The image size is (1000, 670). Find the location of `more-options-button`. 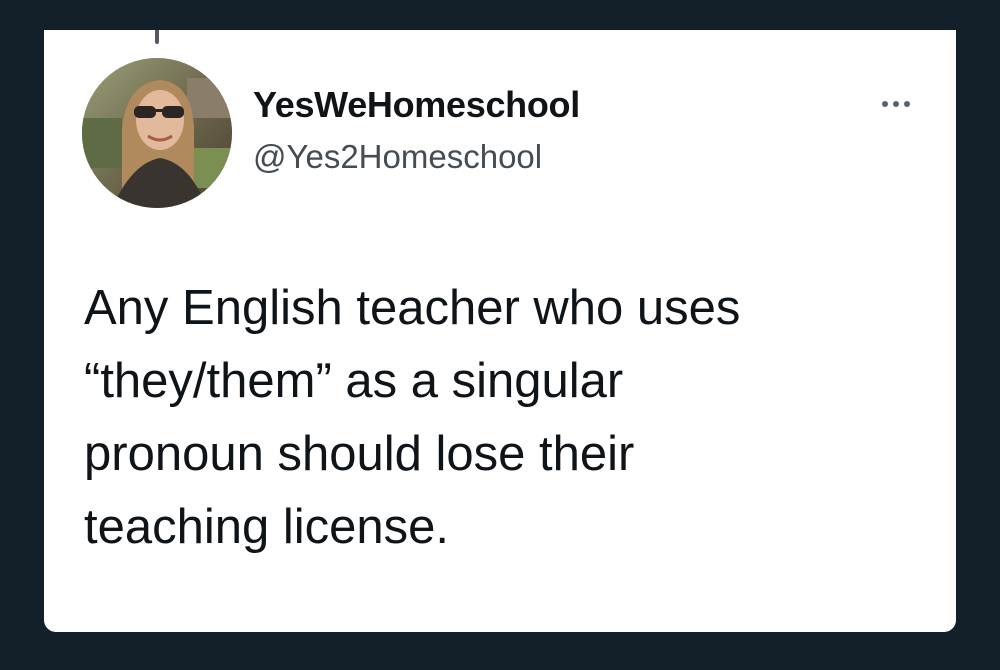

more-options-button is located at coordinates (896, 104).